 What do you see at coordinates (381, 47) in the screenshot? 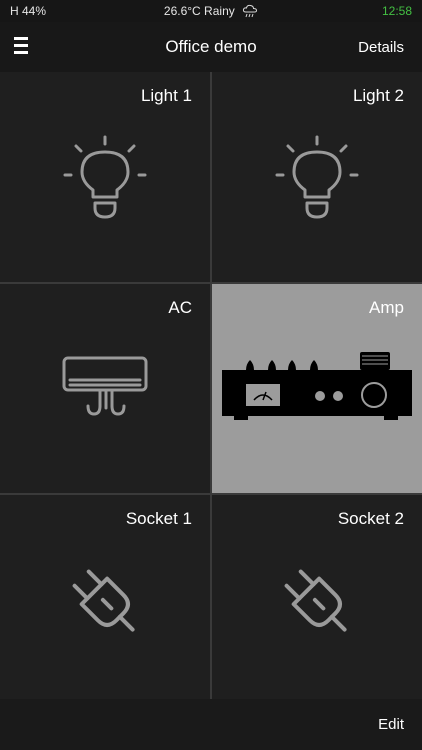
I see `details-button: Details` at bounding box center [381, 47].